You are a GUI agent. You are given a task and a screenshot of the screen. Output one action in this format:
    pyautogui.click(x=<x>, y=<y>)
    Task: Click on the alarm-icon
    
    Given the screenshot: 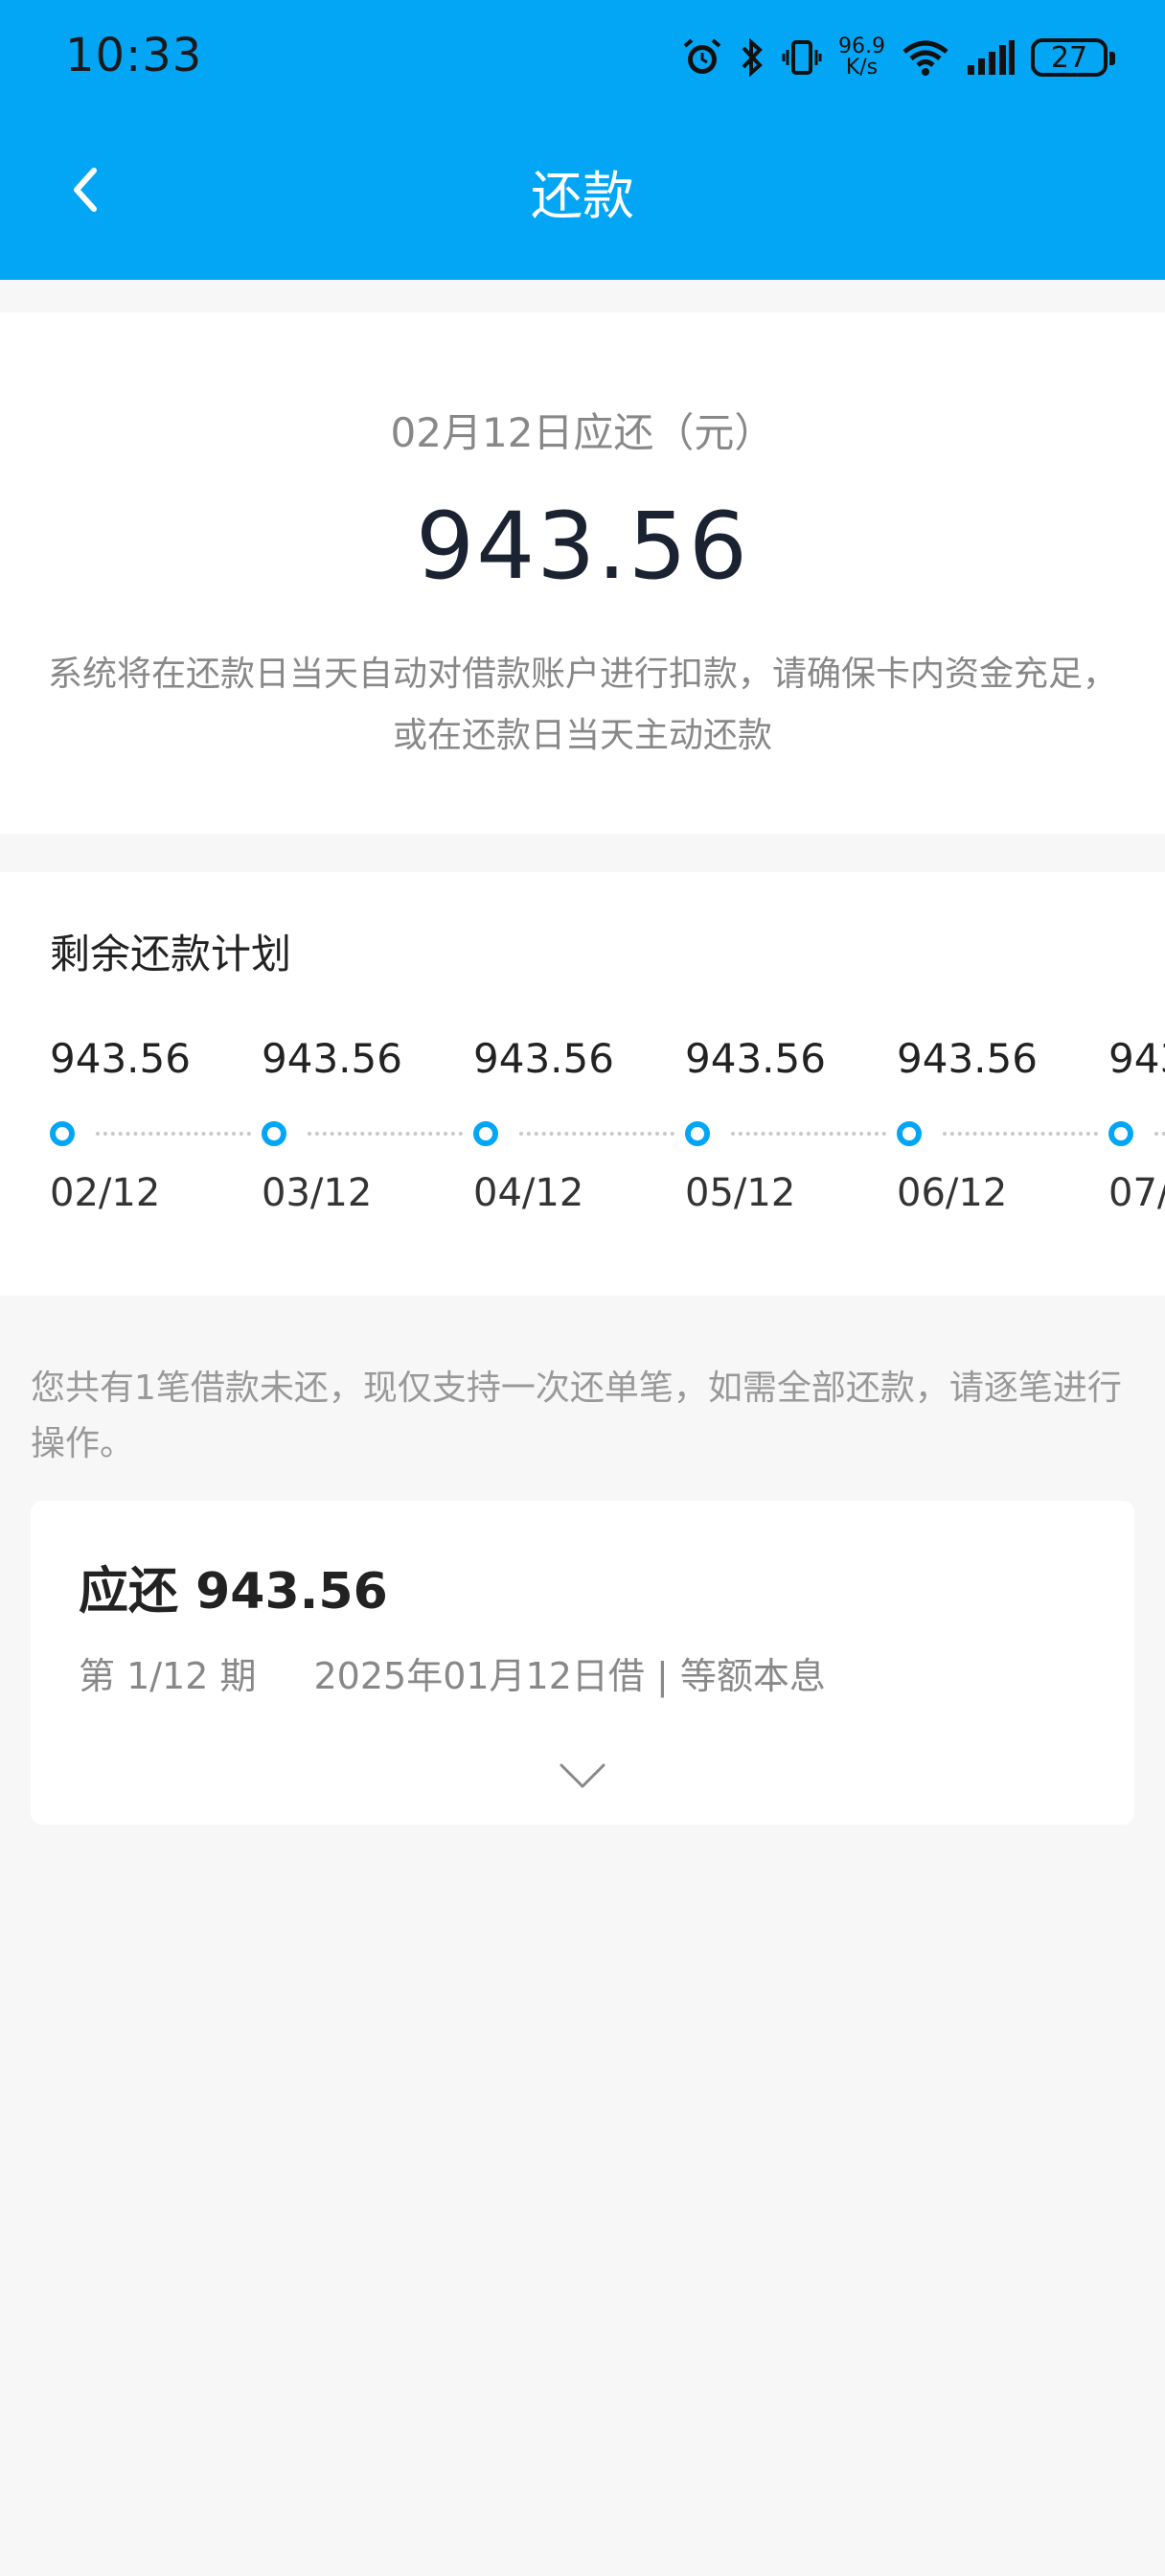 What is the action you would take?
    pyautogui.click(x=702, y=56)
    